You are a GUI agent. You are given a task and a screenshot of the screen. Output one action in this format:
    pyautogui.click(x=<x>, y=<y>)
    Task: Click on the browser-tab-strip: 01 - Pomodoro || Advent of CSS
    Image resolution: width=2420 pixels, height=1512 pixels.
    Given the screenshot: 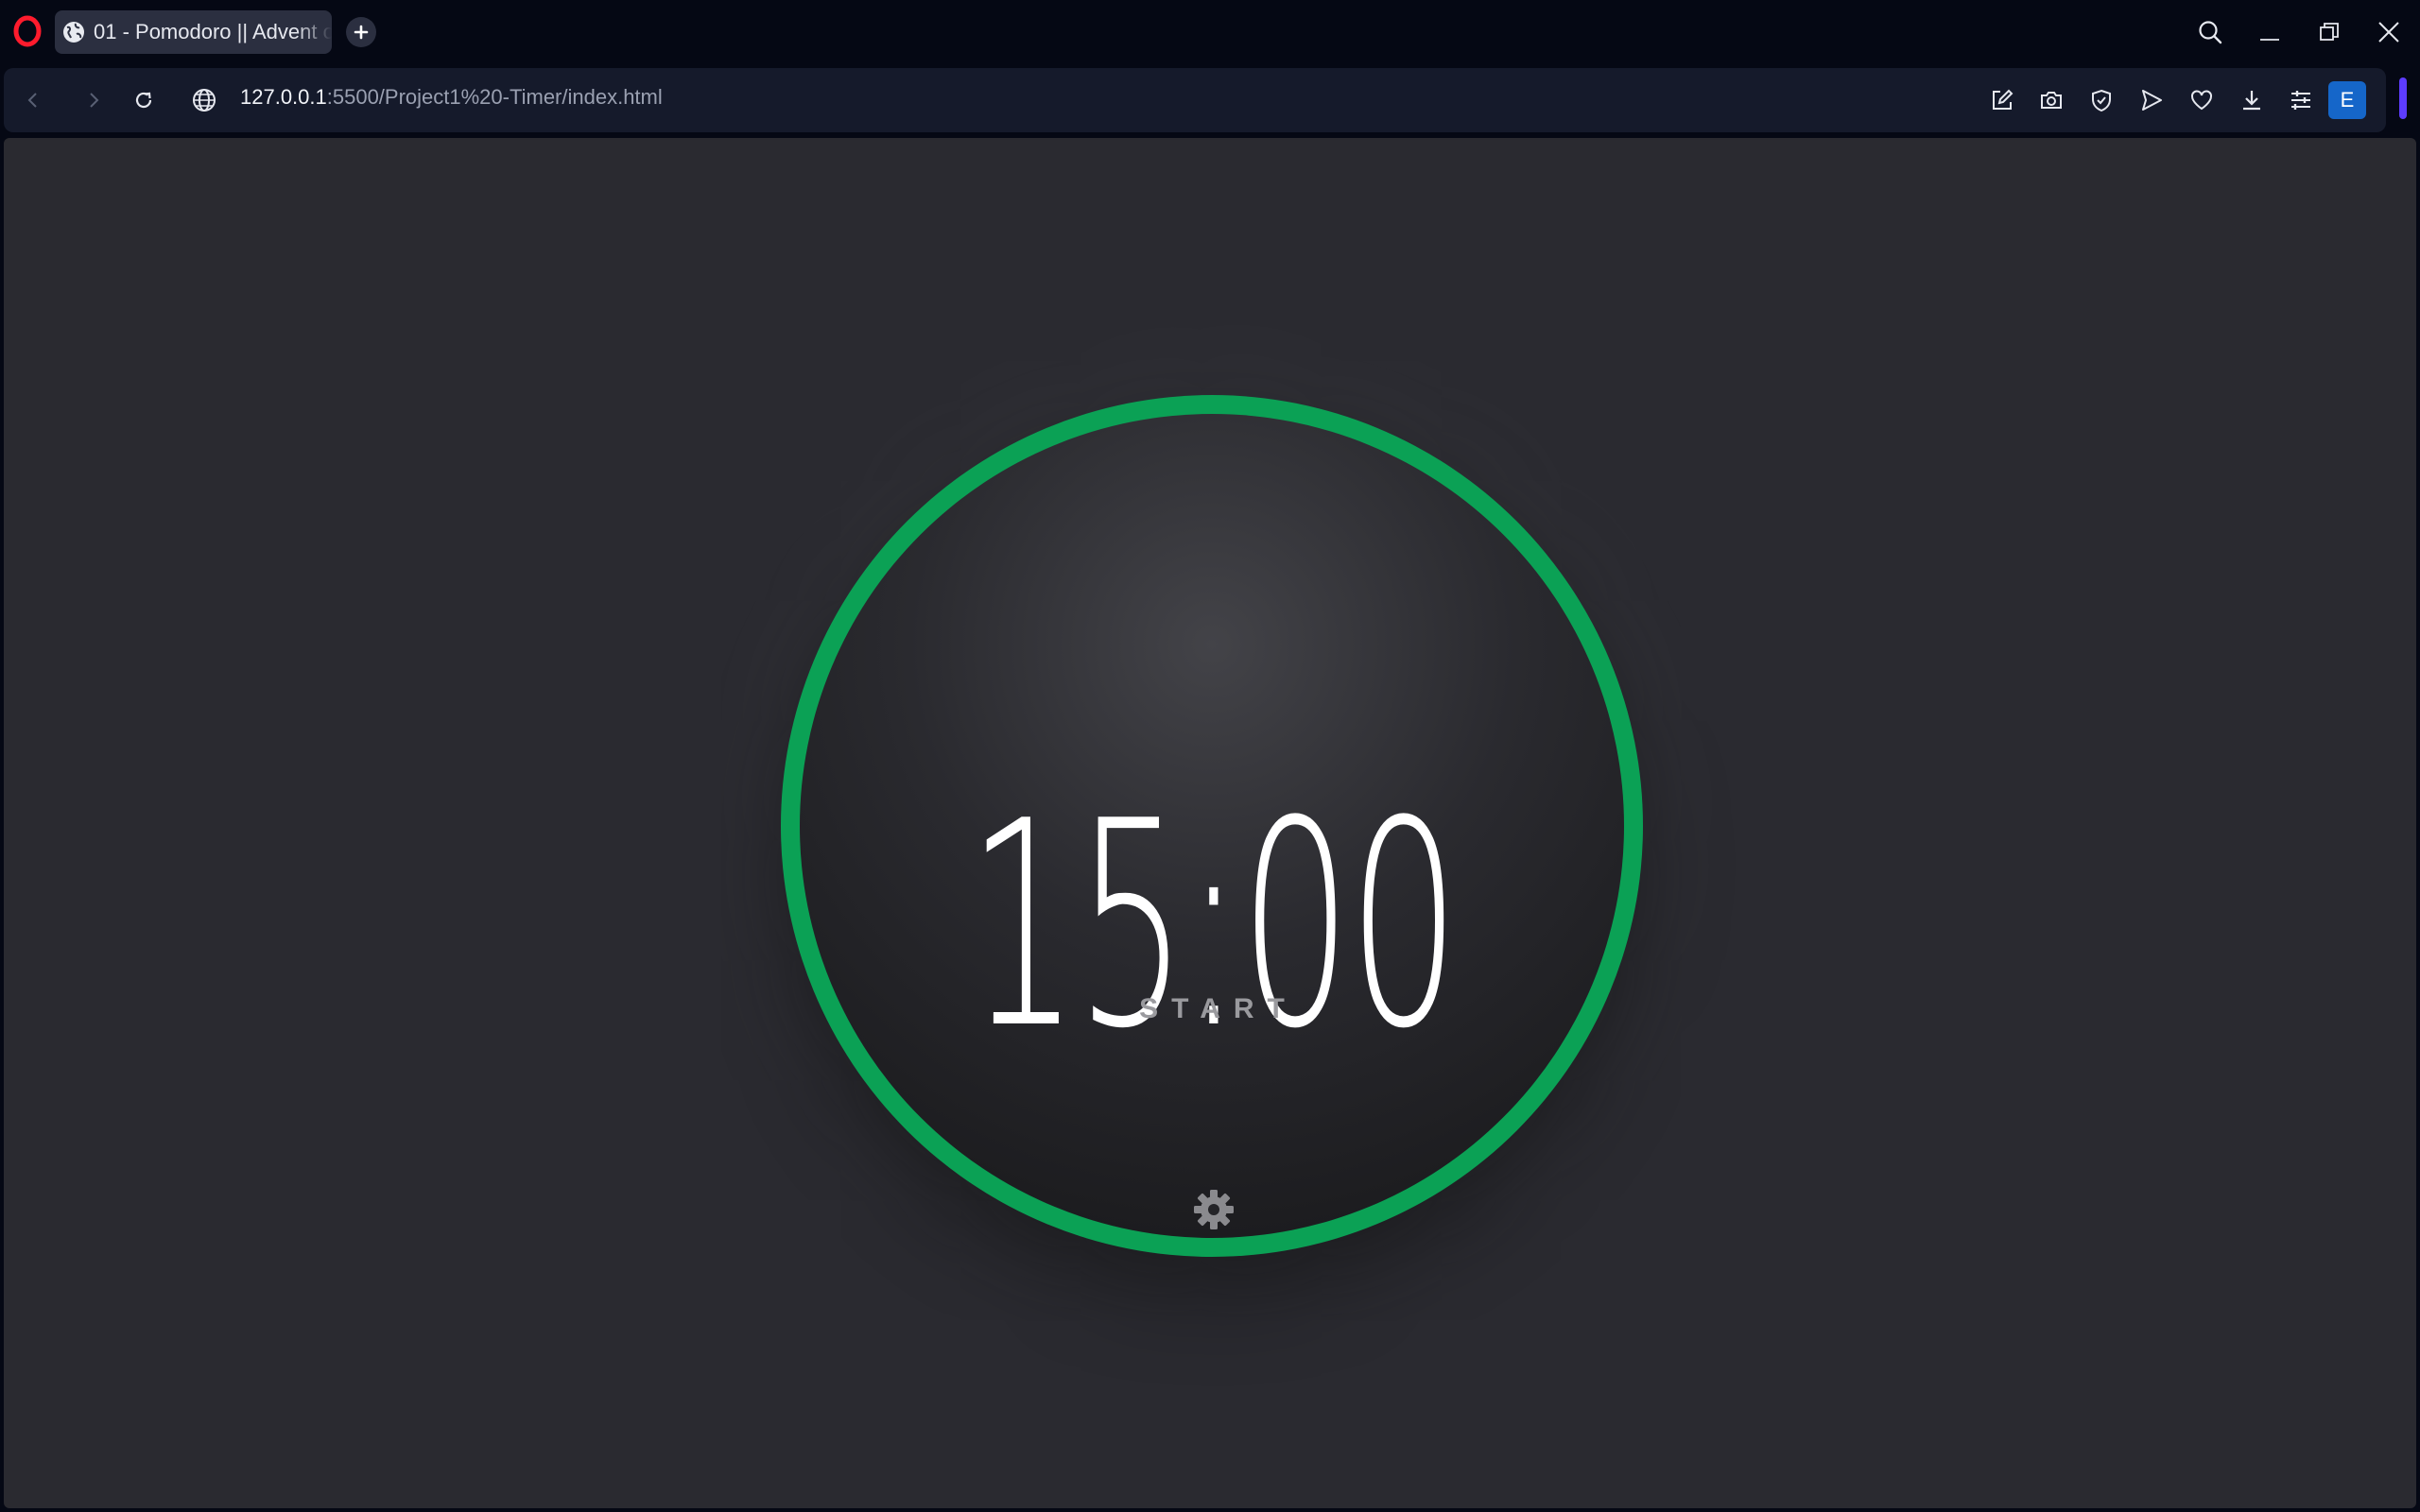 What is the action you would take?
    pyautogui.click(x=1210, y=33)
    